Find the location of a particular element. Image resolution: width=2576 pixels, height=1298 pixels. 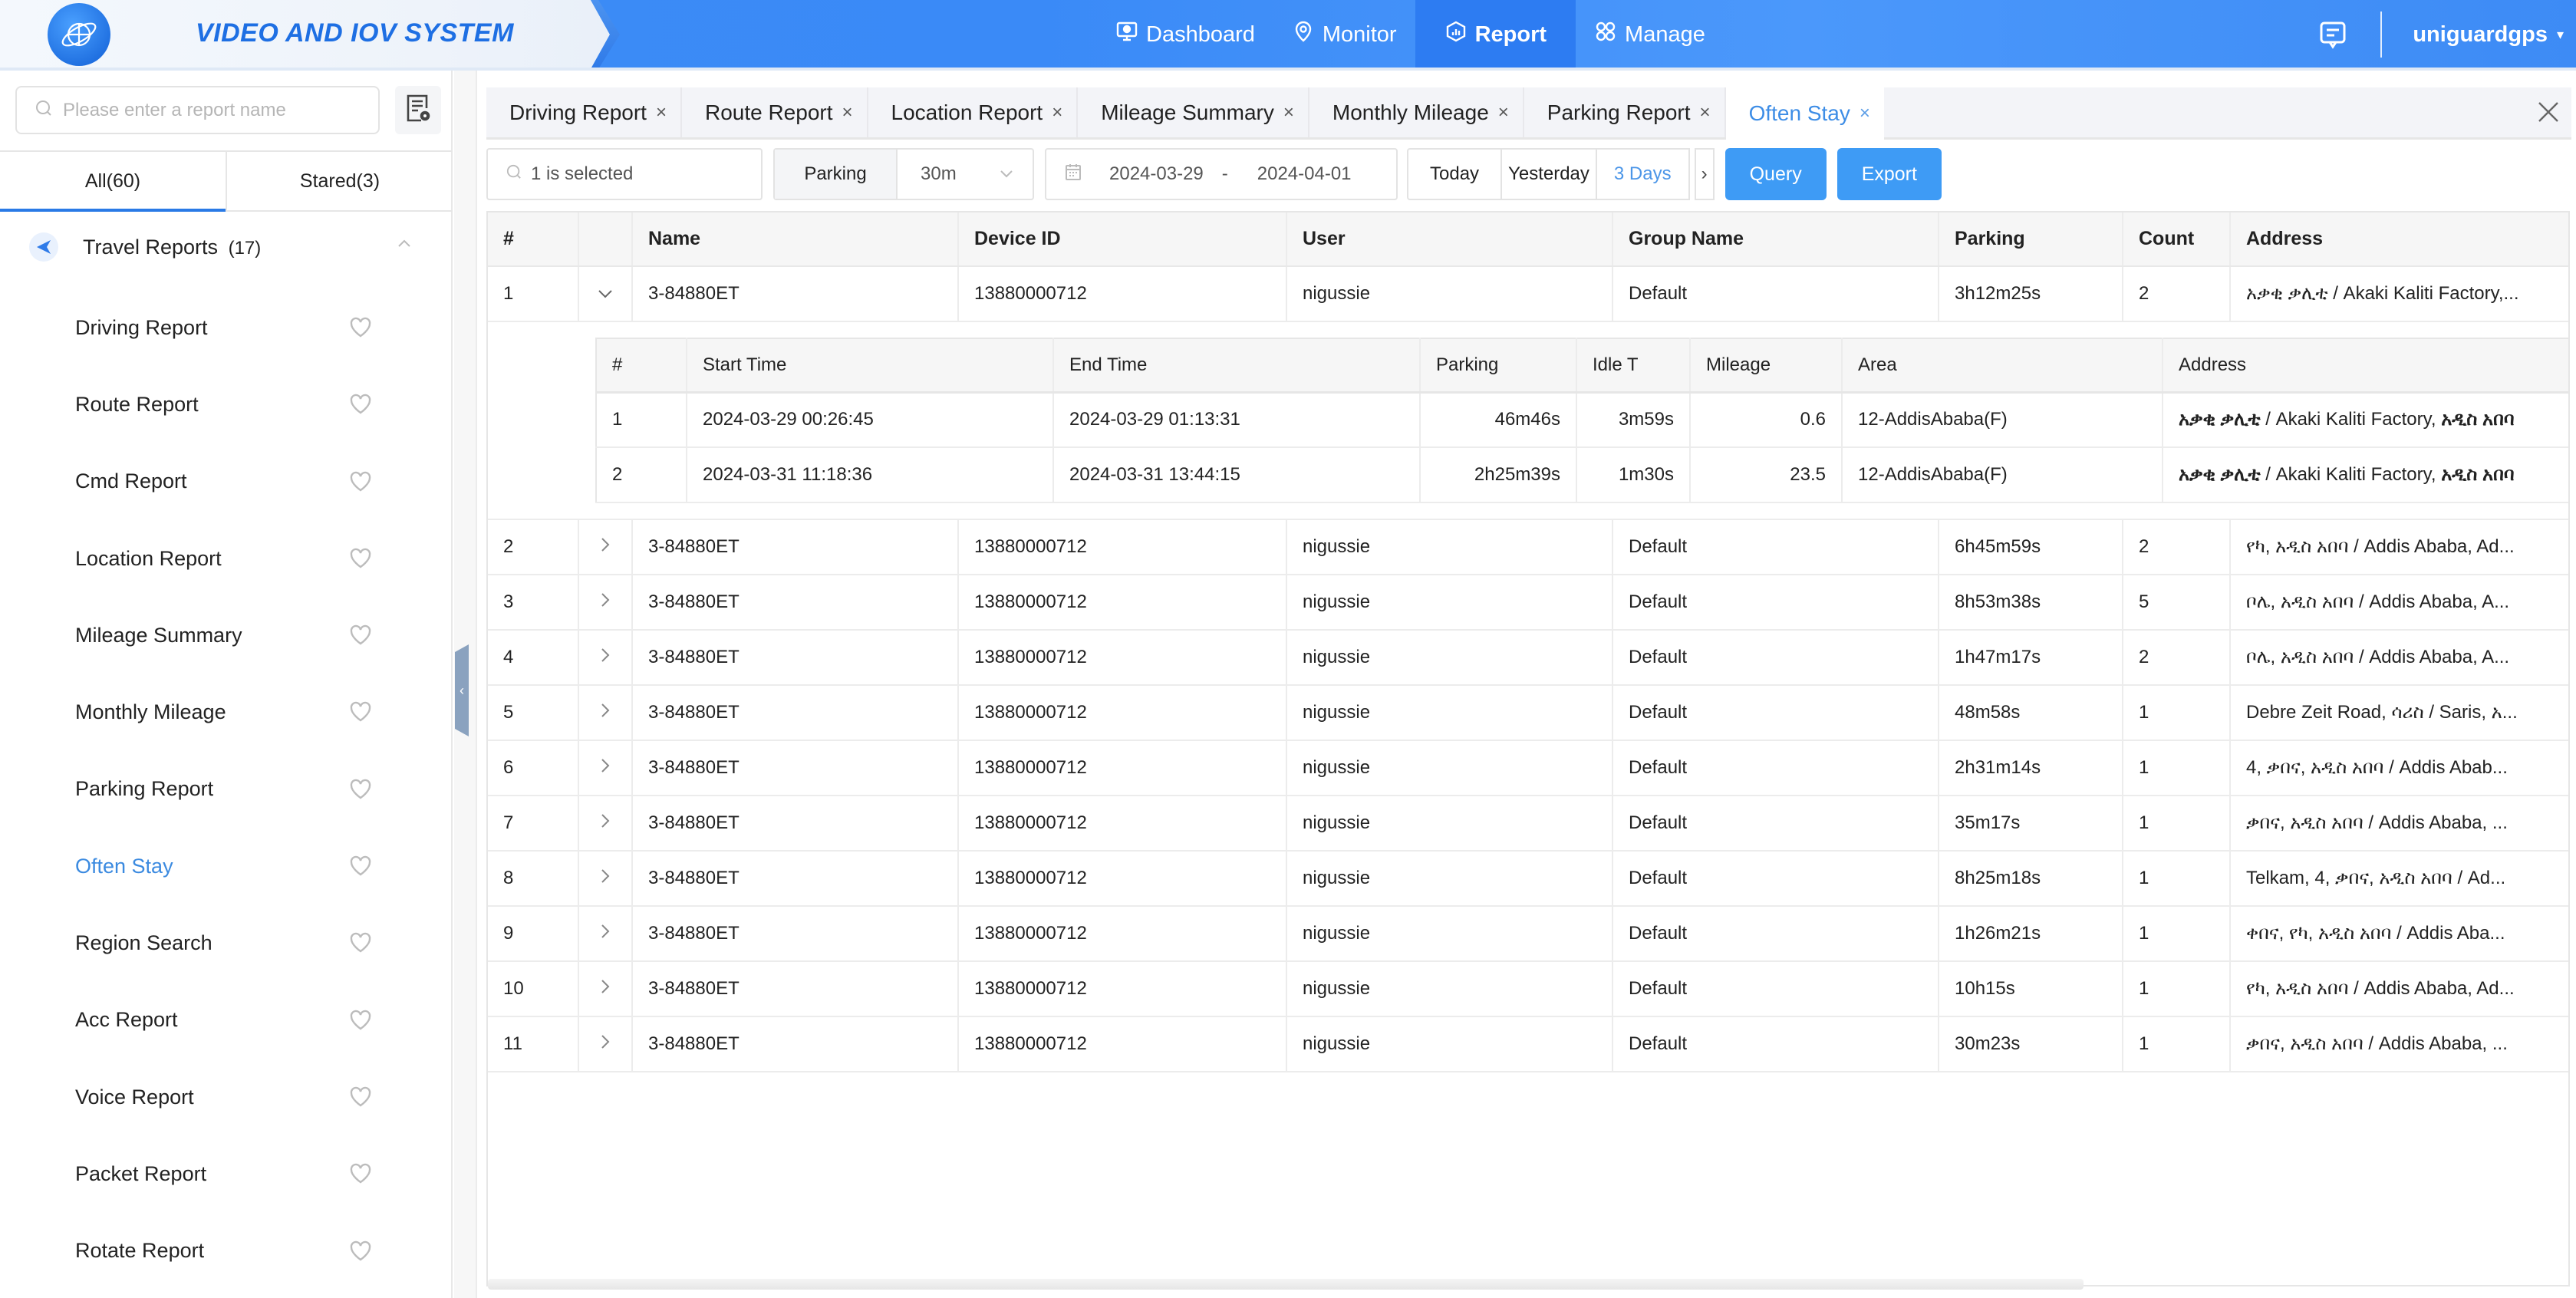

sidebar-item-packet-report: Packet Report is located at coordinates (220, 1173).